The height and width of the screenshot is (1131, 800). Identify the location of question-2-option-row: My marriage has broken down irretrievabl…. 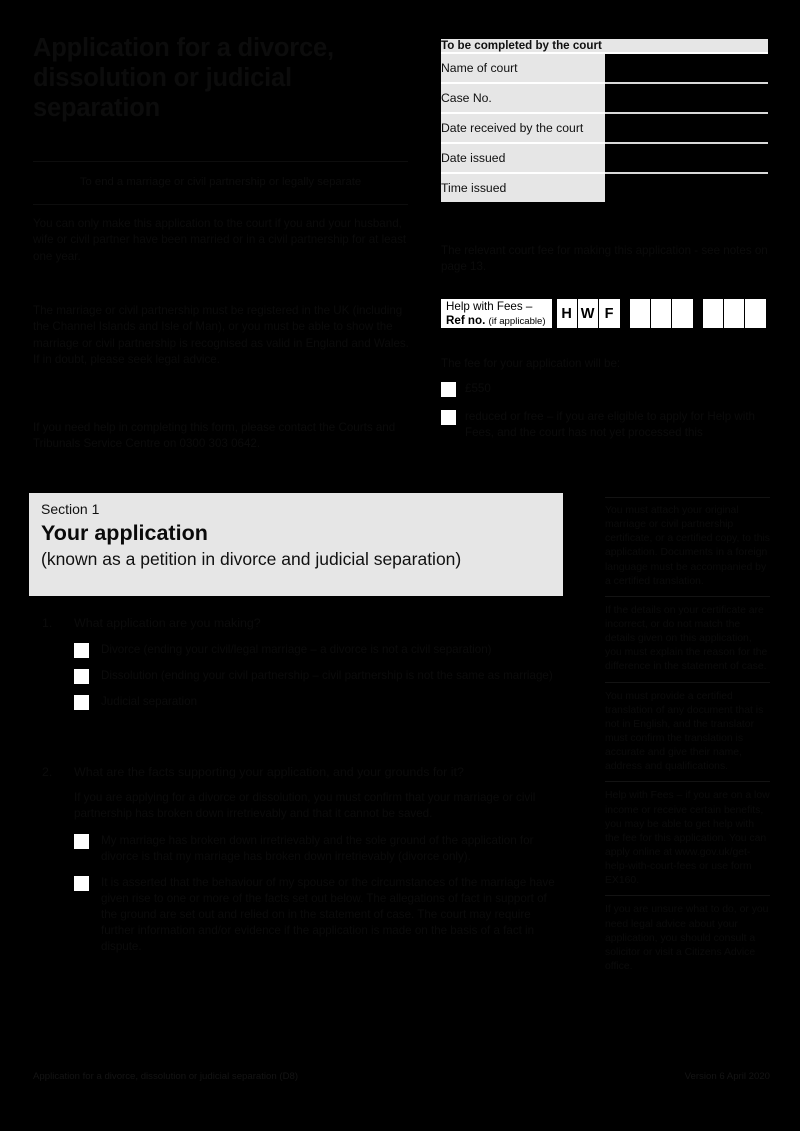
(318, 849).